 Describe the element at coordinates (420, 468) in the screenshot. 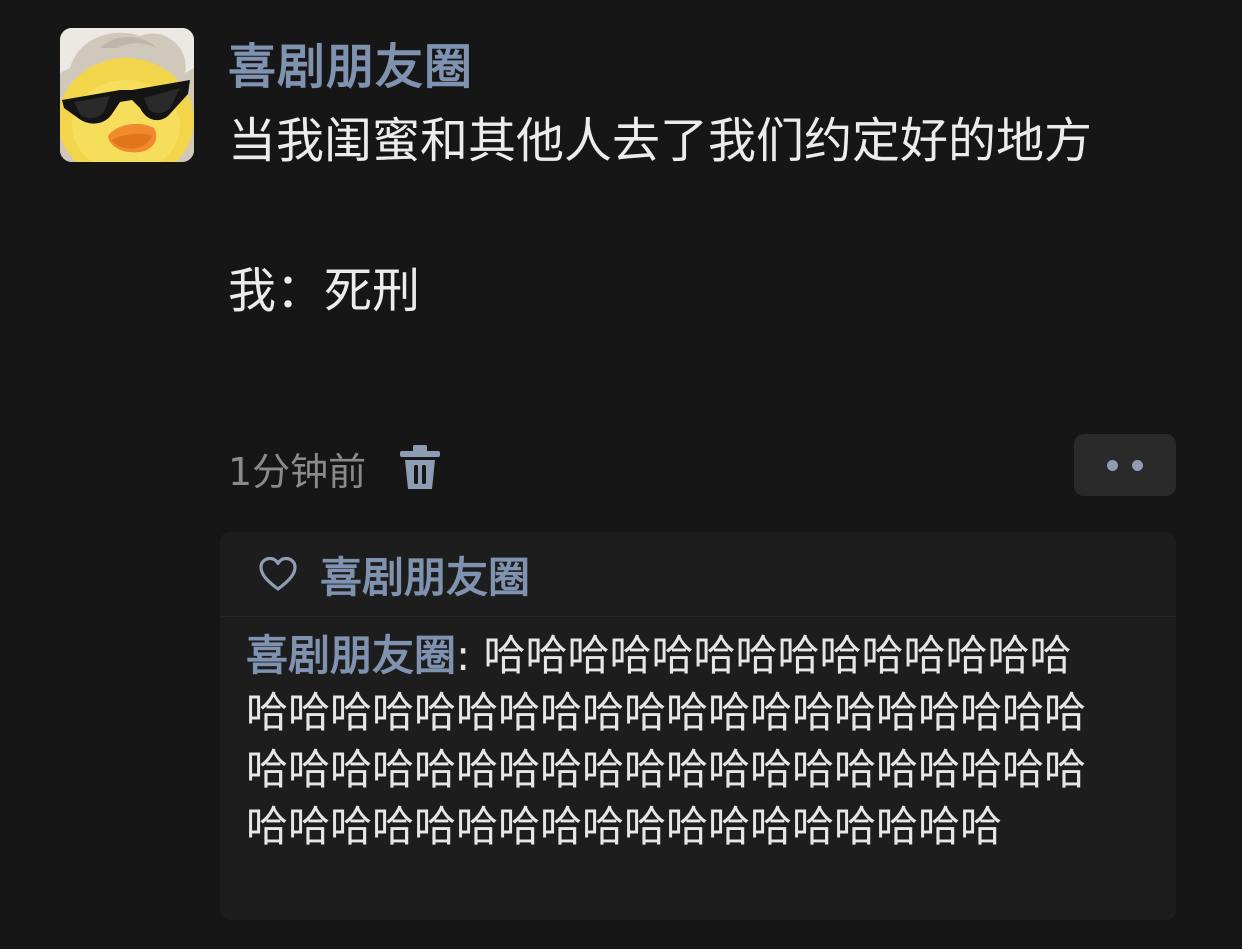

I see `trash-icon` at that location.